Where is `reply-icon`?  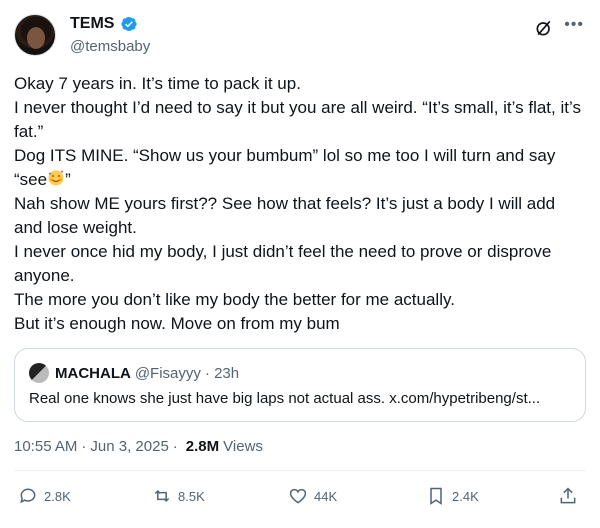 reply-icon is located at coordinates (28, 496).